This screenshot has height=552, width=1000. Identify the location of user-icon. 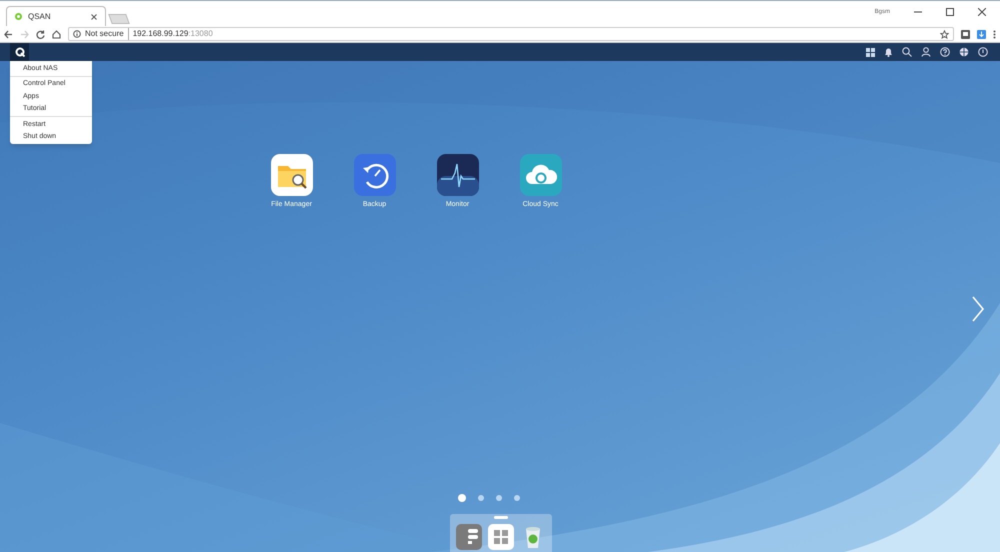
(926, 52).